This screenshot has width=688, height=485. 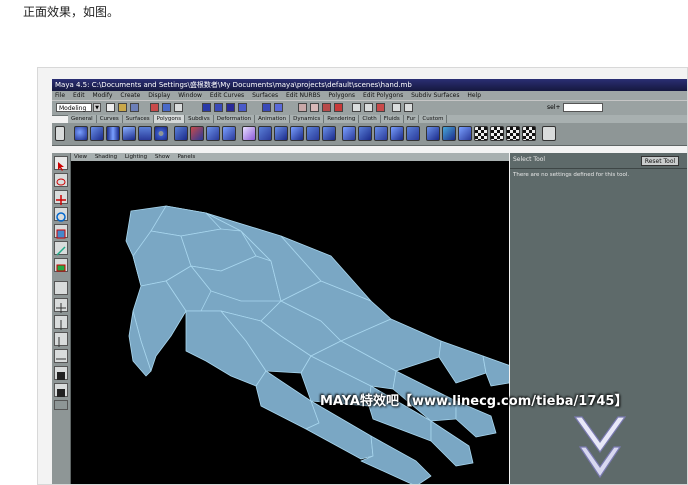 What do you see at coordinates (181, 133) in the screenshot?
I see `poly-merge-icon` at bounding box center [181, 133].